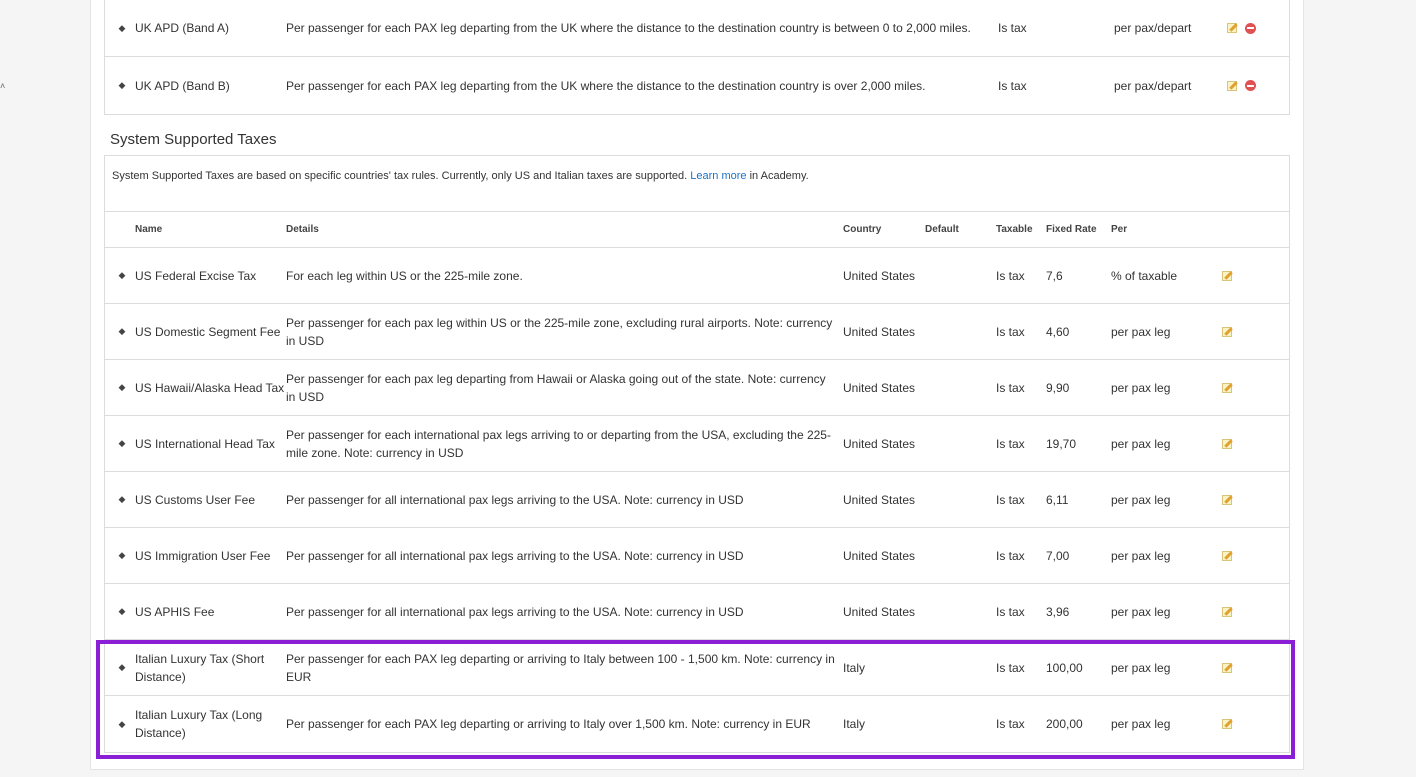 The width and height of the screenshot is (1416, 777). Describe the element at coordinates (1058, 555) in the screenshot. I see `tax-fixed-rate: 7,00` at that location.